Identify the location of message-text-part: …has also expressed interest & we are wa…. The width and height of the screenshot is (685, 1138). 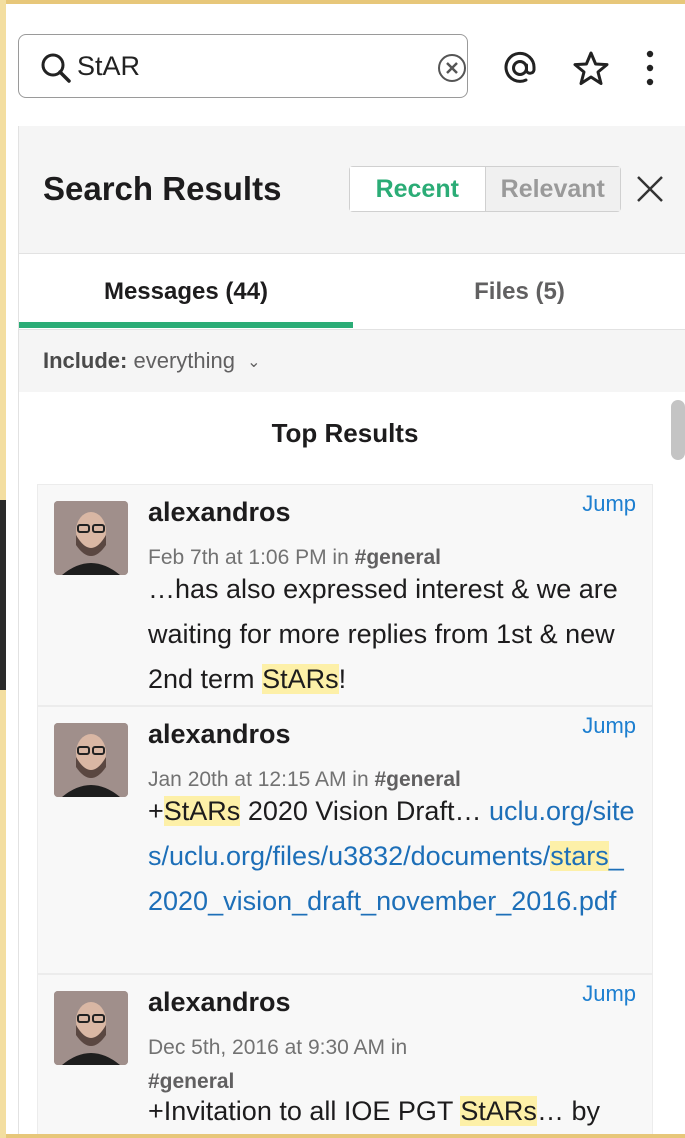
(383, 634).